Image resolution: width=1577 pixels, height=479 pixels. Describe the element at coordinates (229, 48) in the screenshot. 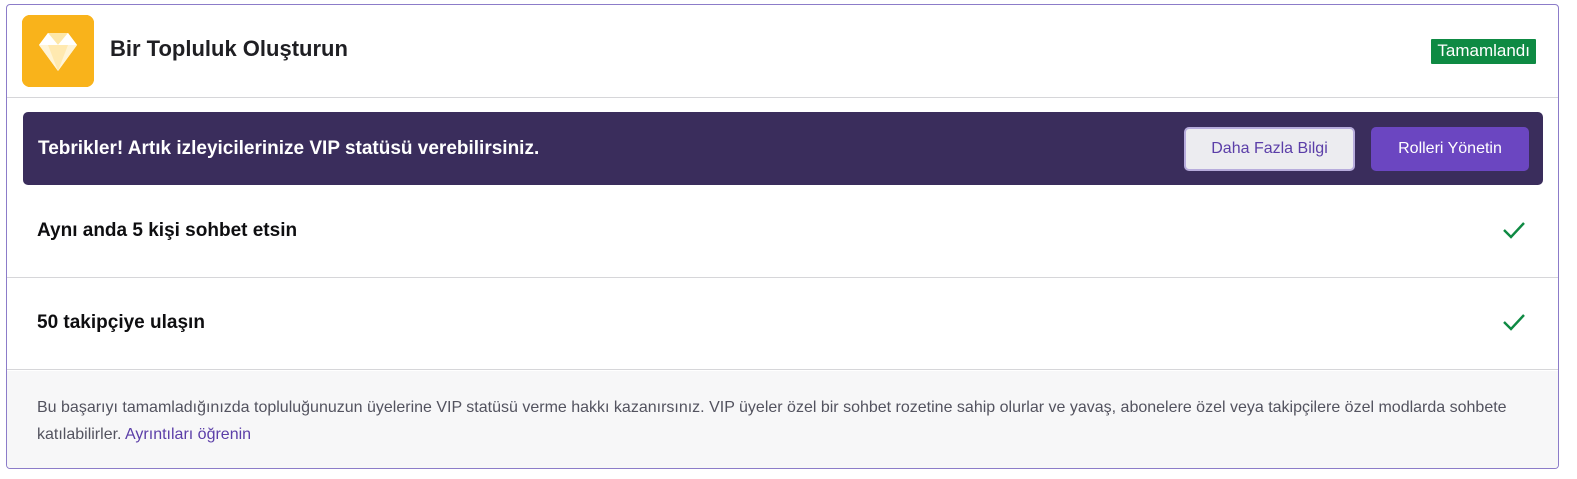

I see `achievement-title: Bir Topluluk Oluşturun` at that location.